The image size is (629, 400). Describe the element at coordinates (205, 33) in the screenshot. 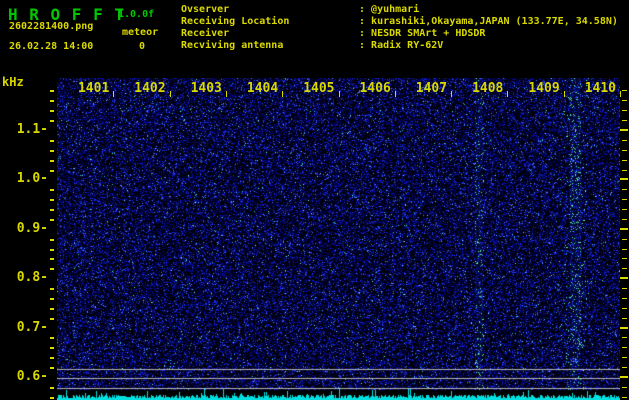

I see `info-row-label: Receiver` at that location.